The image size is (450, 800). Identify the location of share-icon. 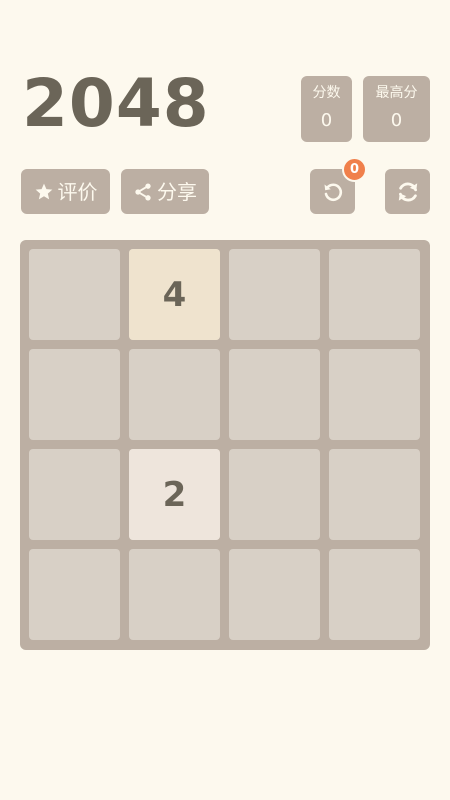
(143, 192).